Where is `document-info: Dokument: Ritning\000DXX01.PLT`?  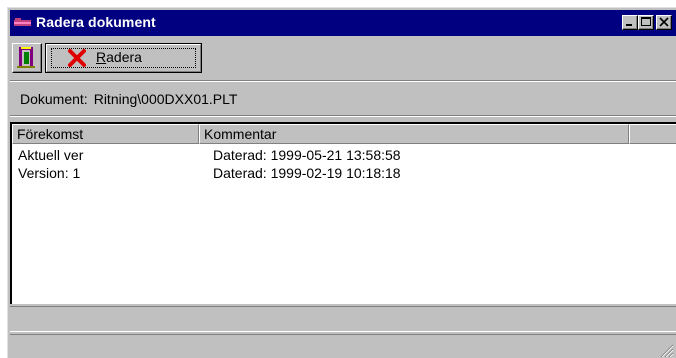
document-info: Dokument: Ritning\000DXX01.PLT is located at coordinates (128, 99).